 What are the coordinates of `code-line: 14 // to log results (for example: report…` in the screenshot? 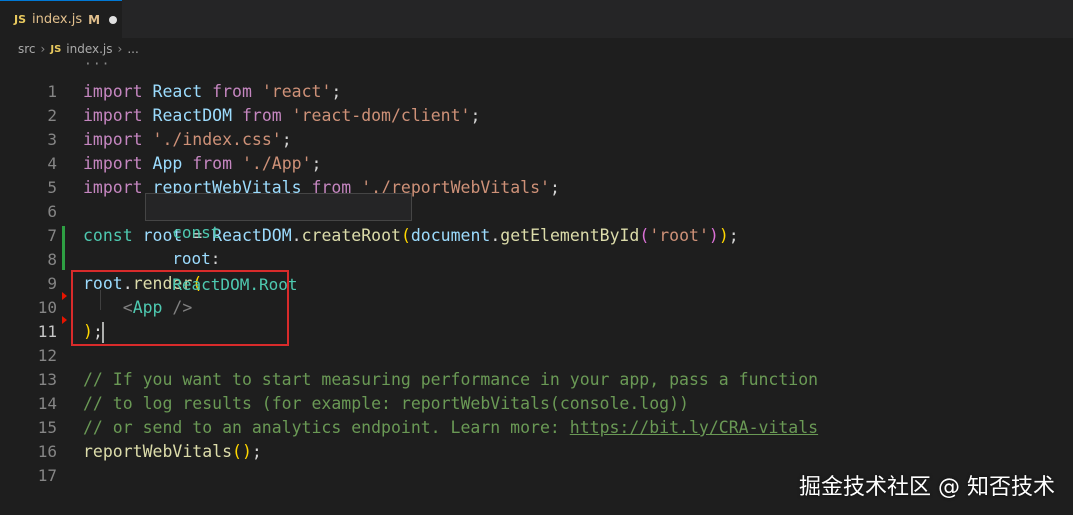 It's located at (536, 404).